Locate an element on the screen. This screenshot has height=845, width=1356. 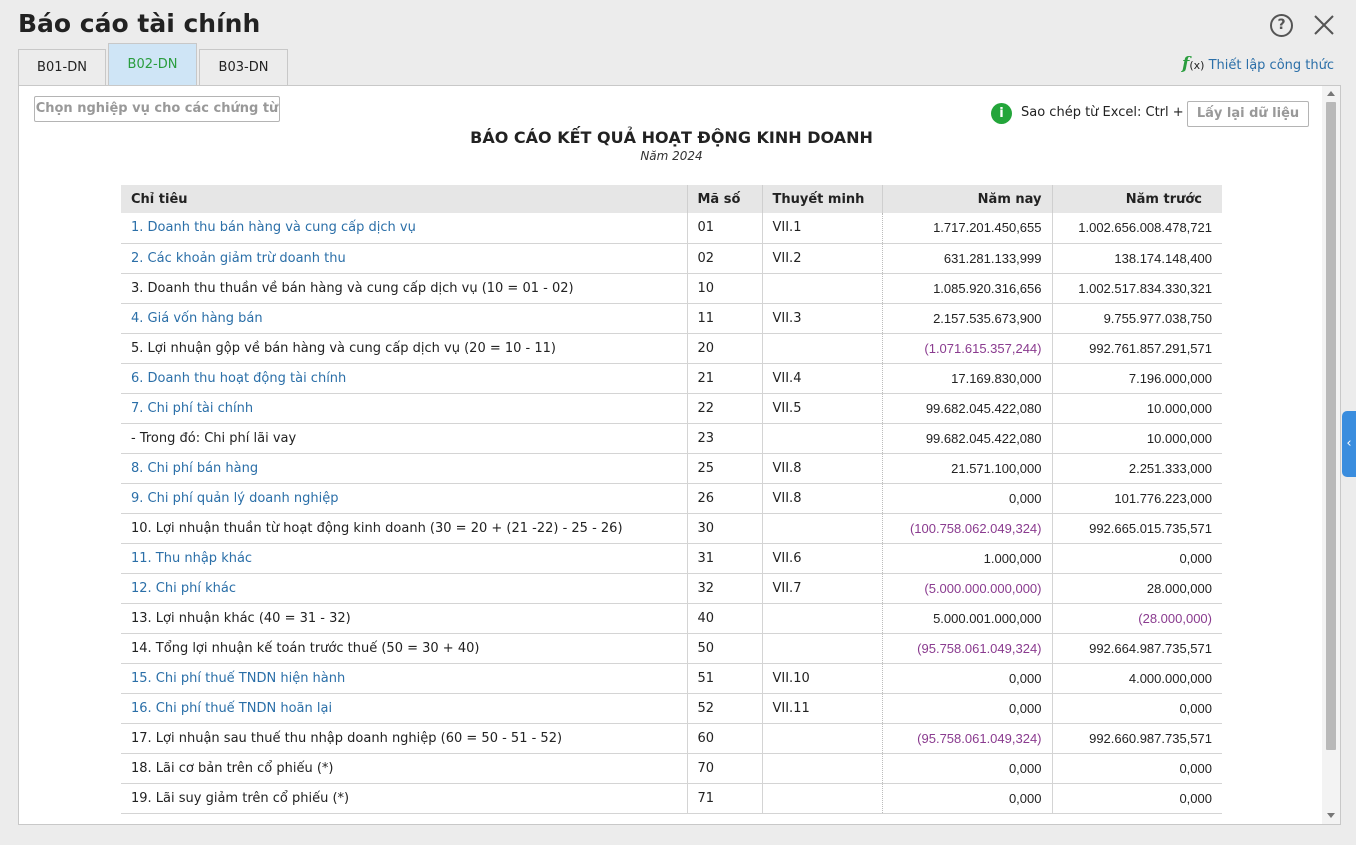
row-code: 60 is located at coordinates (725, 738).